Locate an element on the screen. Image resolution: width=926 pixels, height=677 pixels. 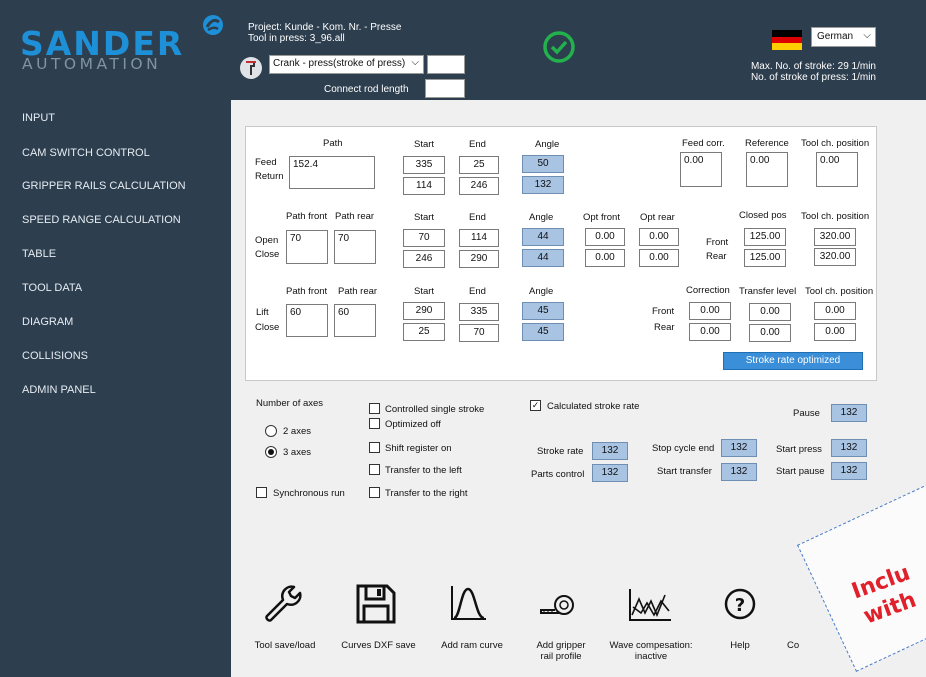
sidebar-item-tool-data: TOOL DATA is located at coordinates (52, 288).